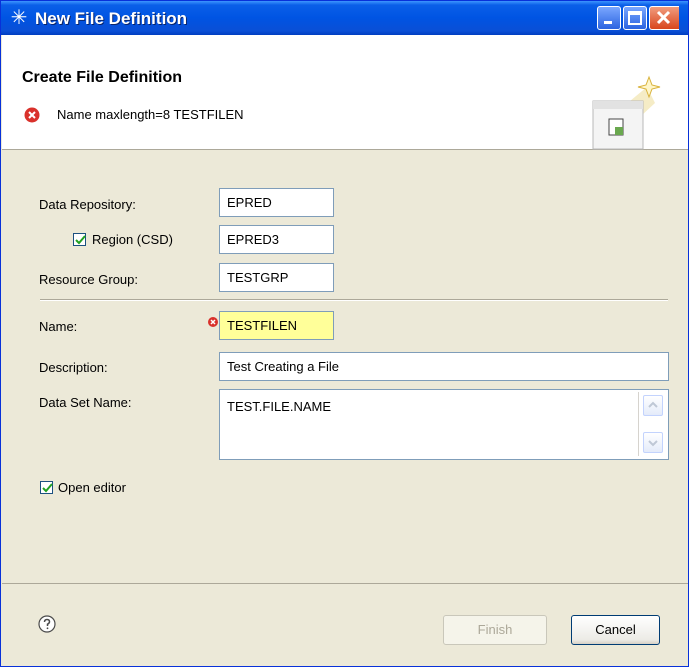 The image size is (693, 668). Describe the element at coordinates (444, 424) in the screenshot. I see `data-set-name-field: TEST.FILE.NAME` at that location.